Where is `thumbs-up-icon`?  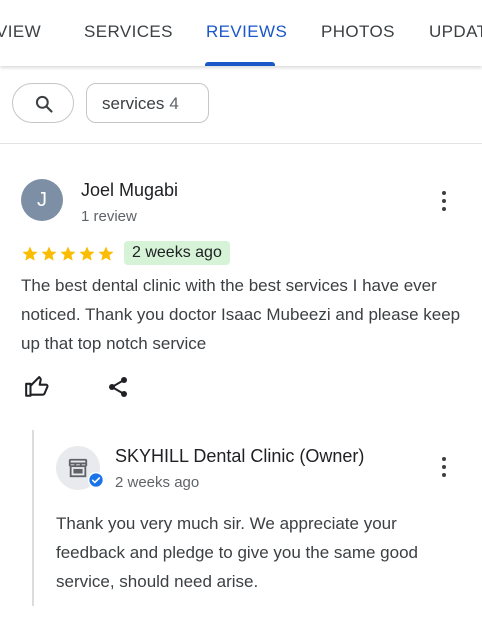 thumbs-up-icon is located at coordinates (37, 386).